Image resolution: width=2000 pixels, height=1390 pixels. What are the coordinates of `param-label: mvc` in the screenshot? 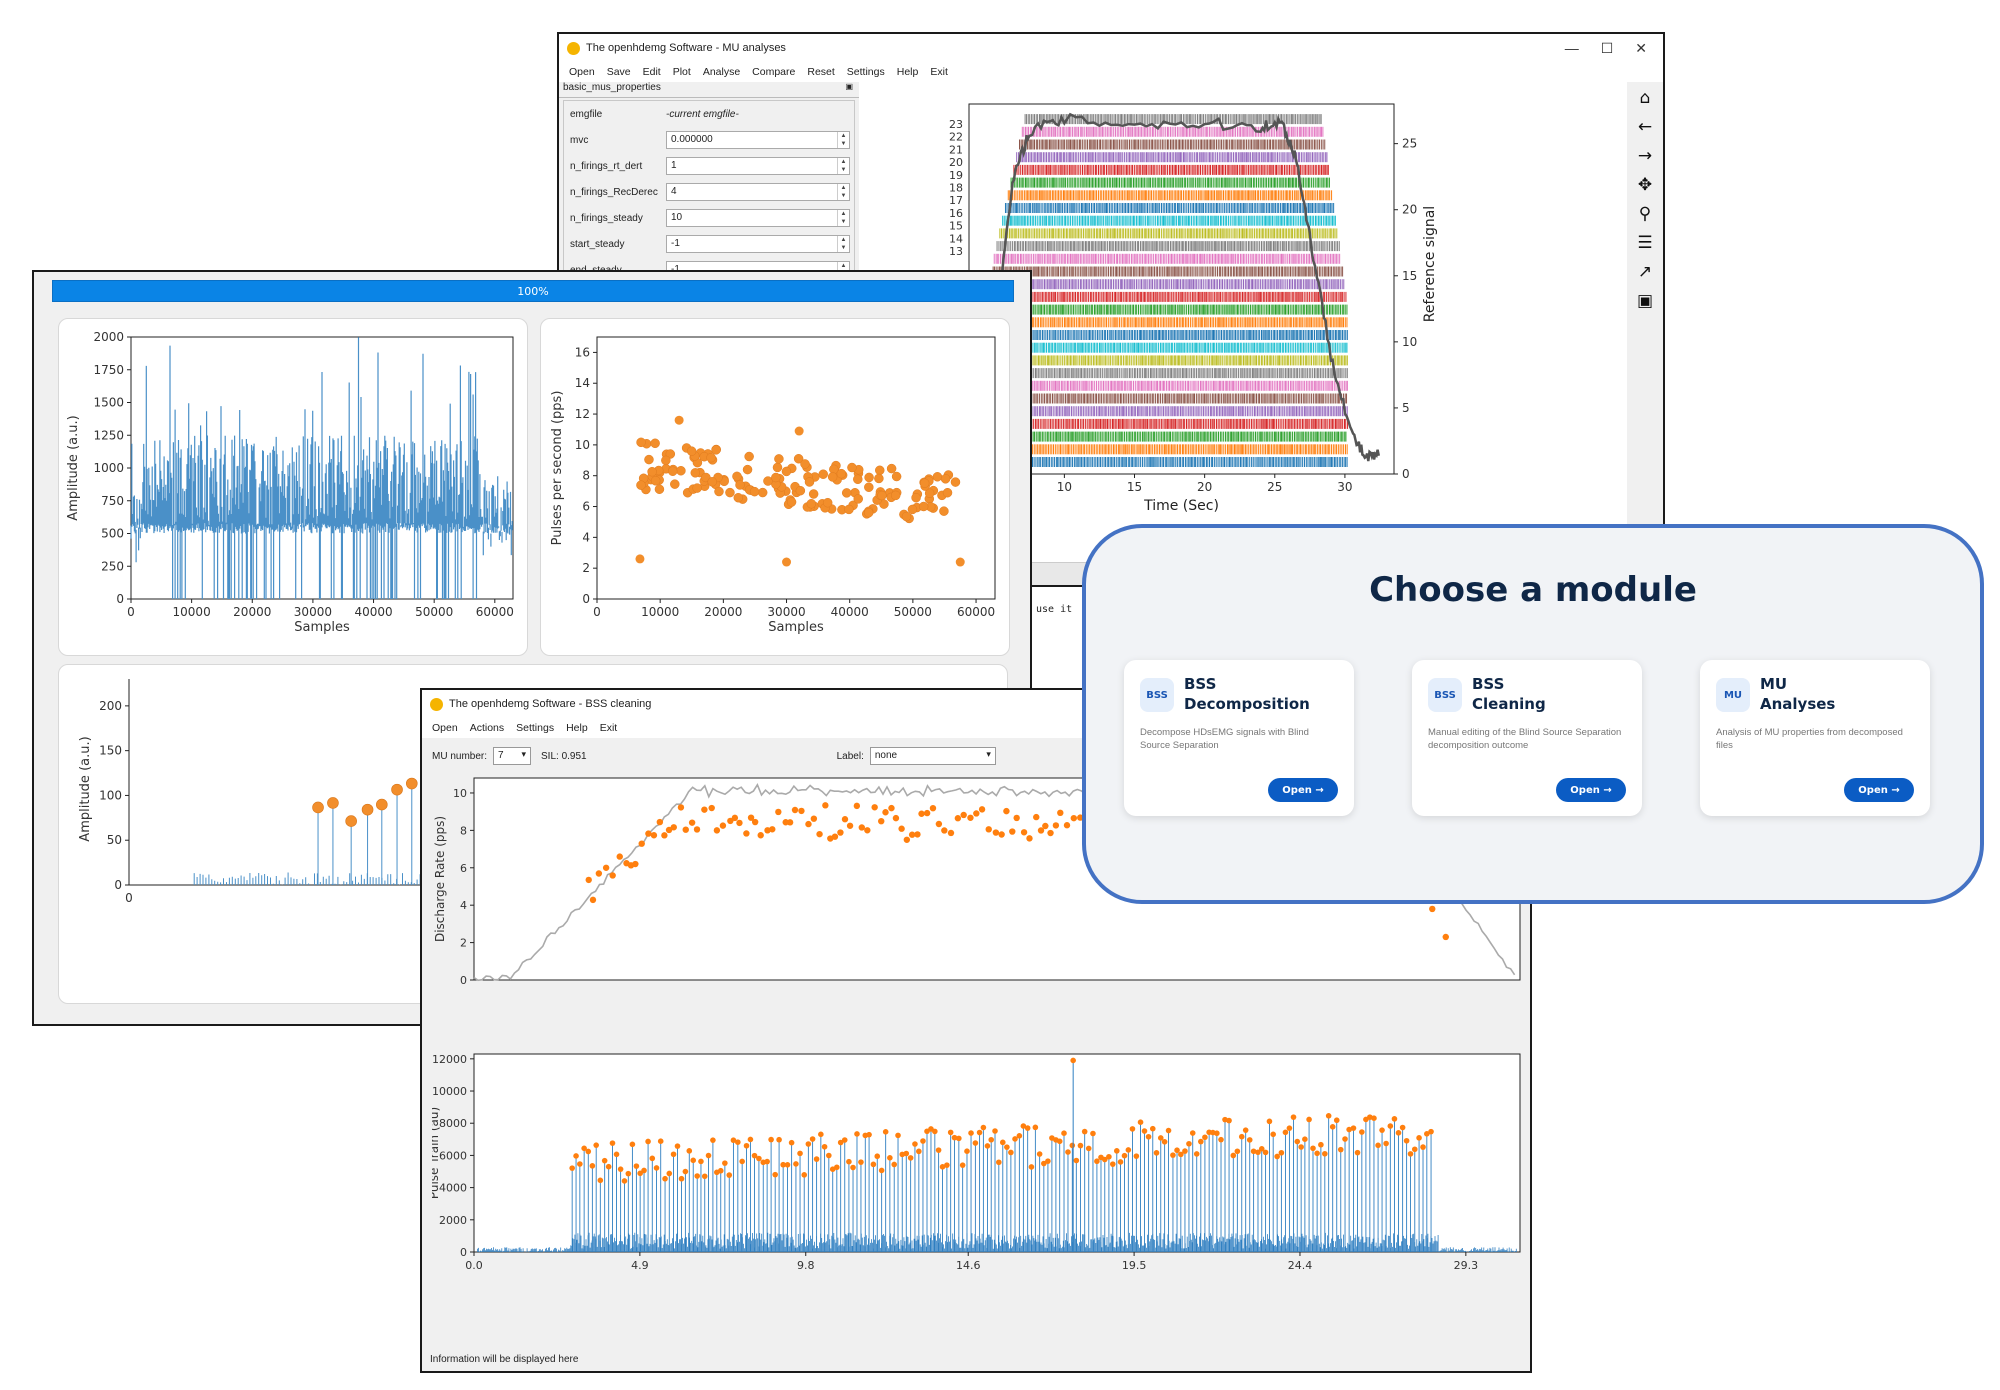 It's located at (579, 140).